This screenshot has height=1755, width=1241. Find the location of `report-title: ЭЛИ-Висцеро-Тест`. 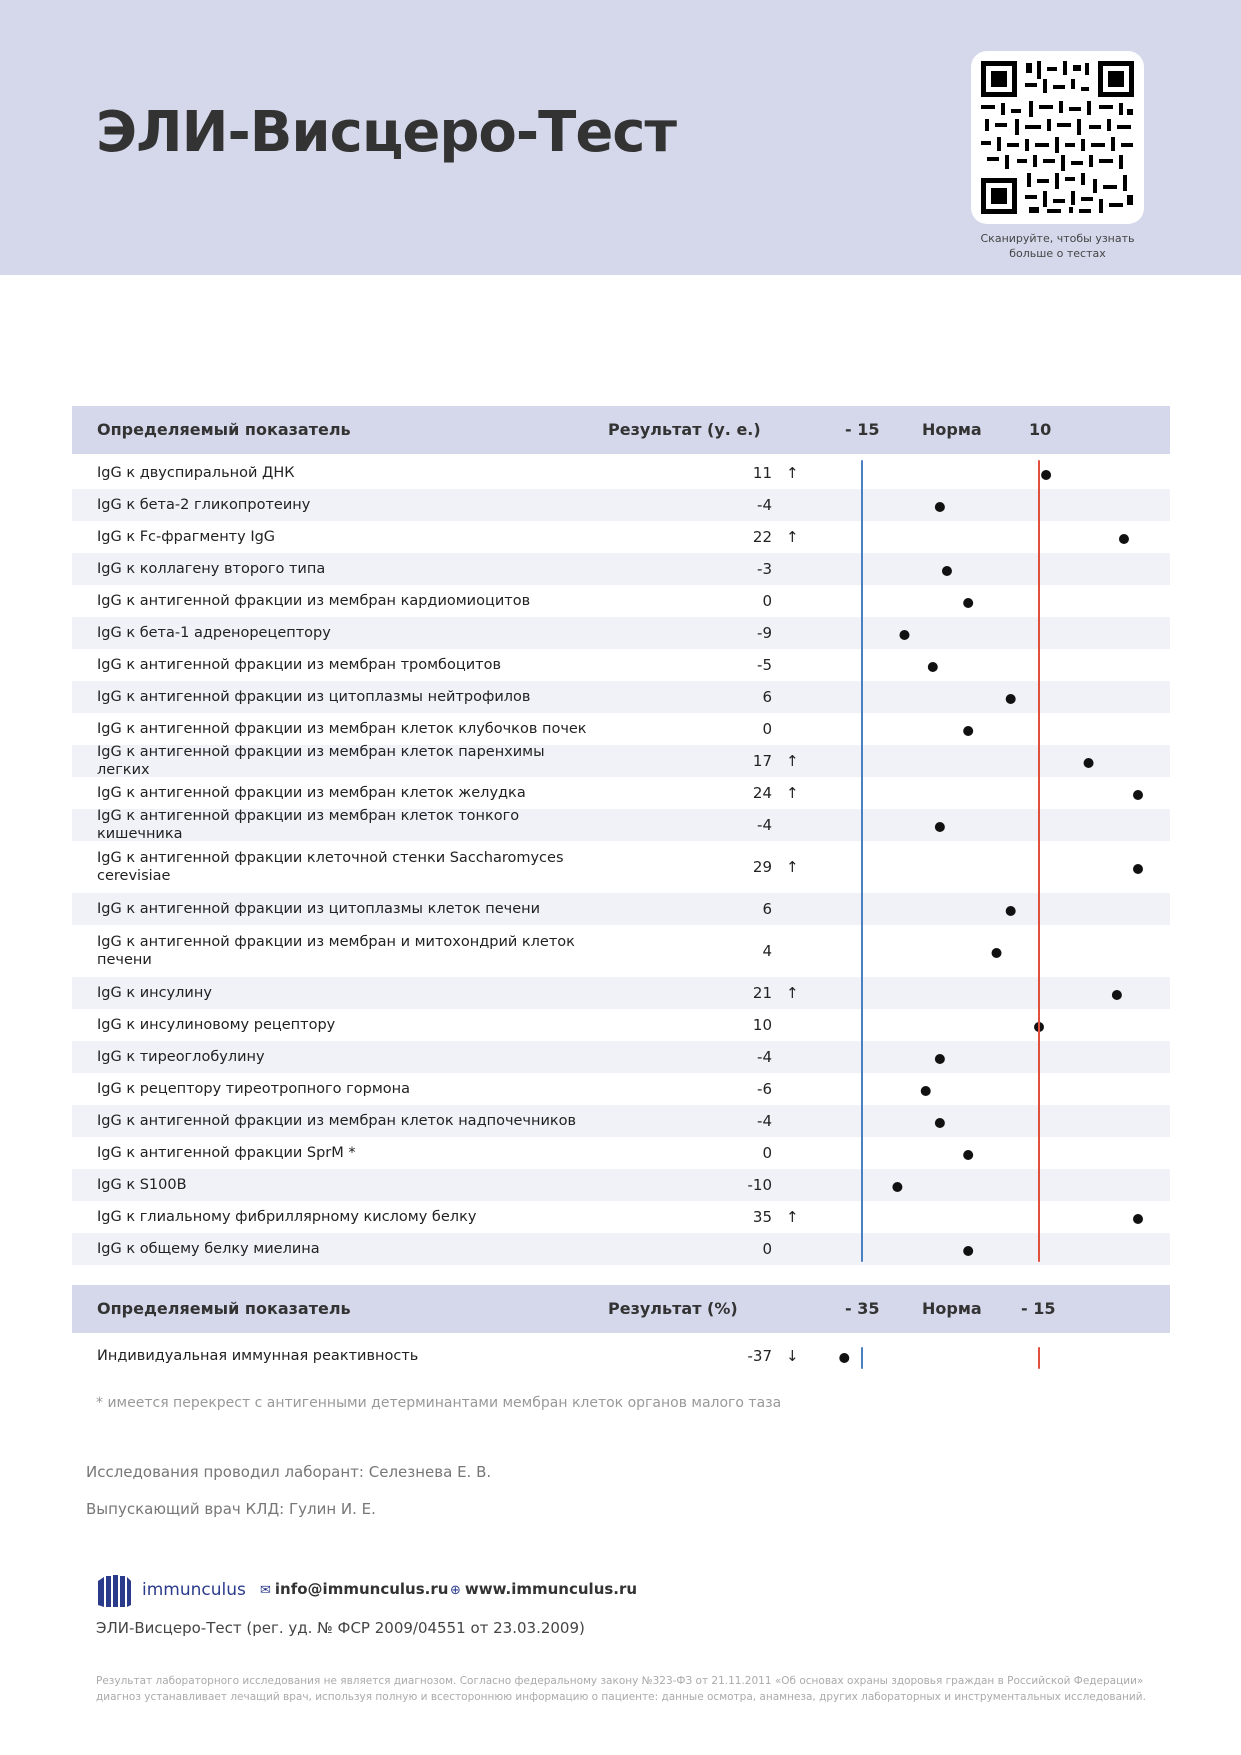

report-title: ЭЛИ-Висцеро-Тест is located at coordinates (386, 132).